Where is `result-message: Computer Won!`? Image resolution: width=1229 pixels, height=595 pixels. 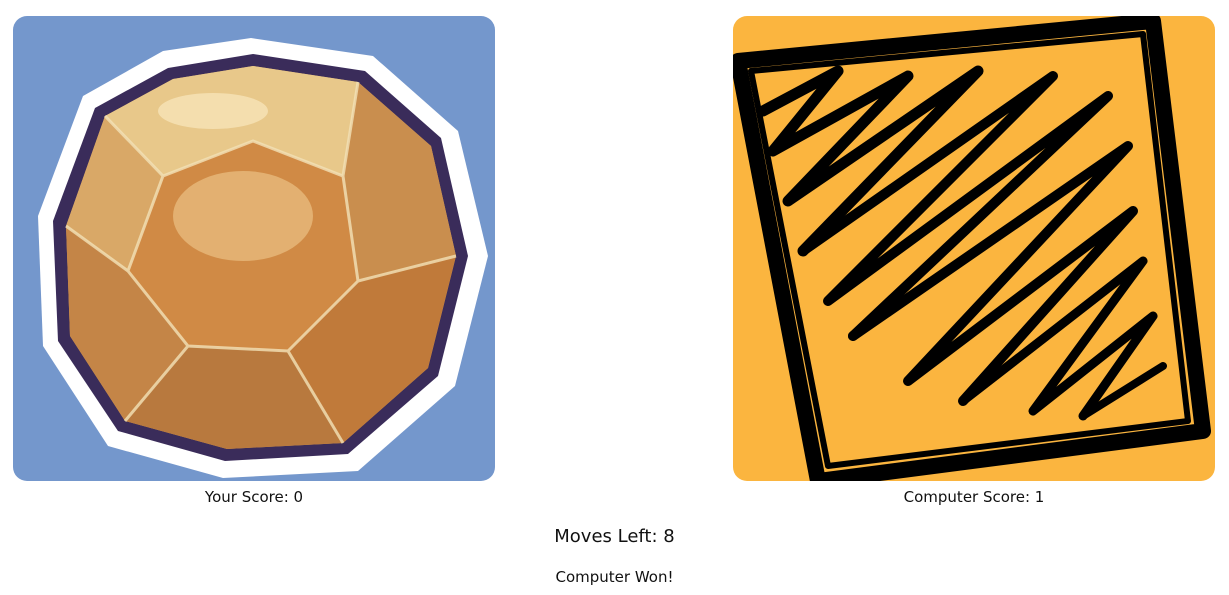 result-message: Computer Won! is located at coordinates (614, 577).